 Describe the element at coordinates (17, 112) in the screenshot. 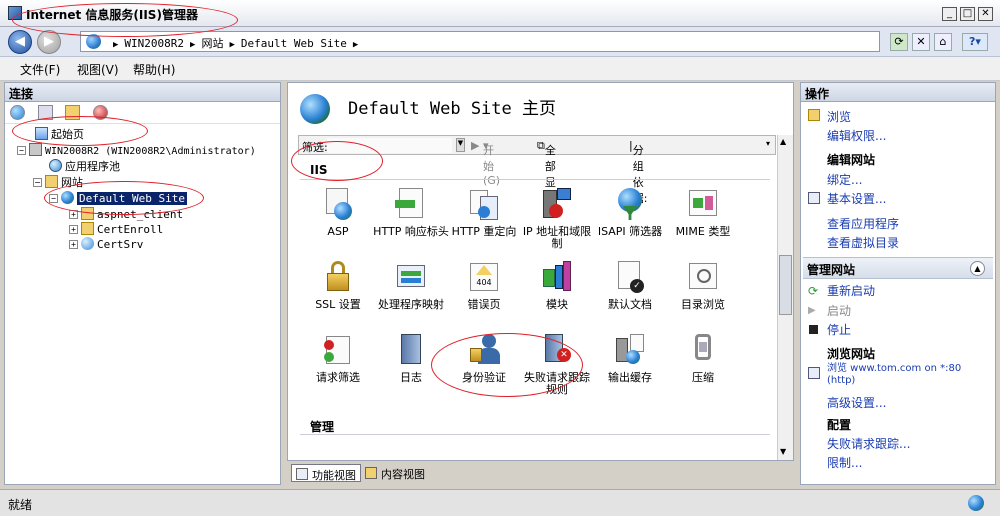

I see `connect-icon` at that location.